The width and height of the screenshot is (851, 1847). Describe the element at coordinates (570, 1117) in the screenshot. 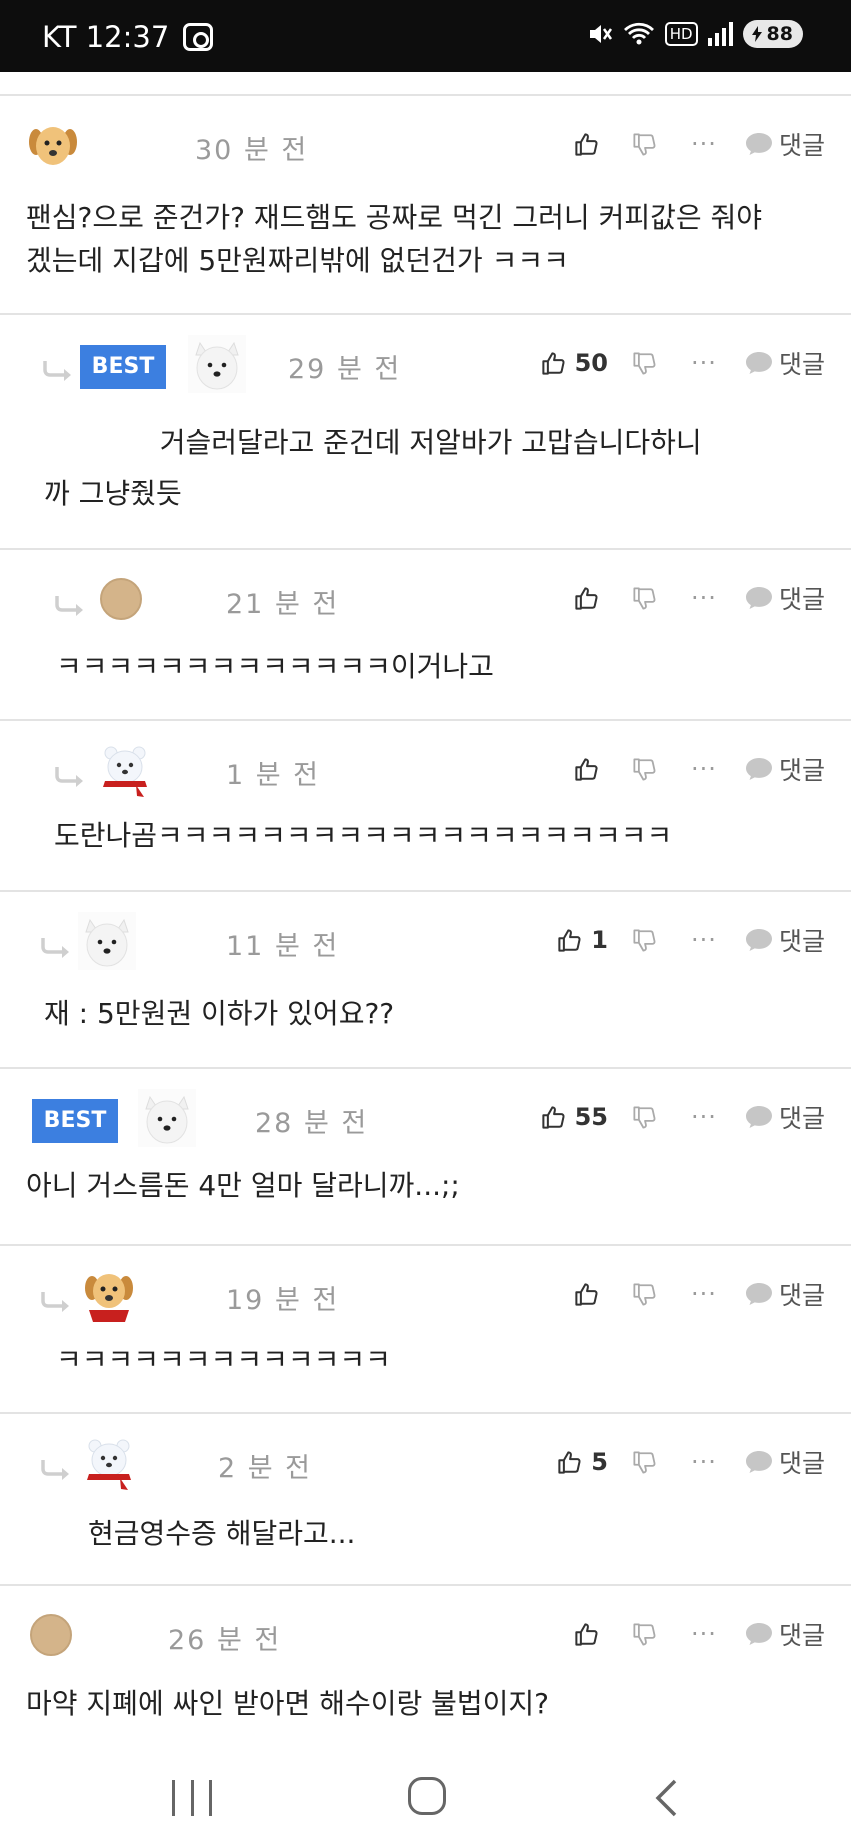

I see `like-button: 55` at that location.